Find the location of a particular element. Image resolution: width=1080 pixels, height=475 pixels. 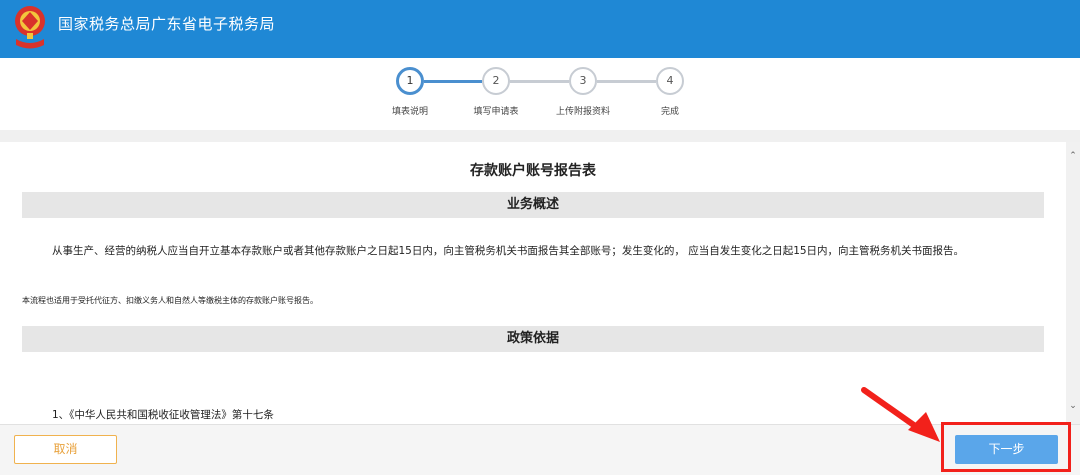

policy-item: 1、《中华人民共和国税收征收管理法》第十七条 is located at coordinates (163, 415).